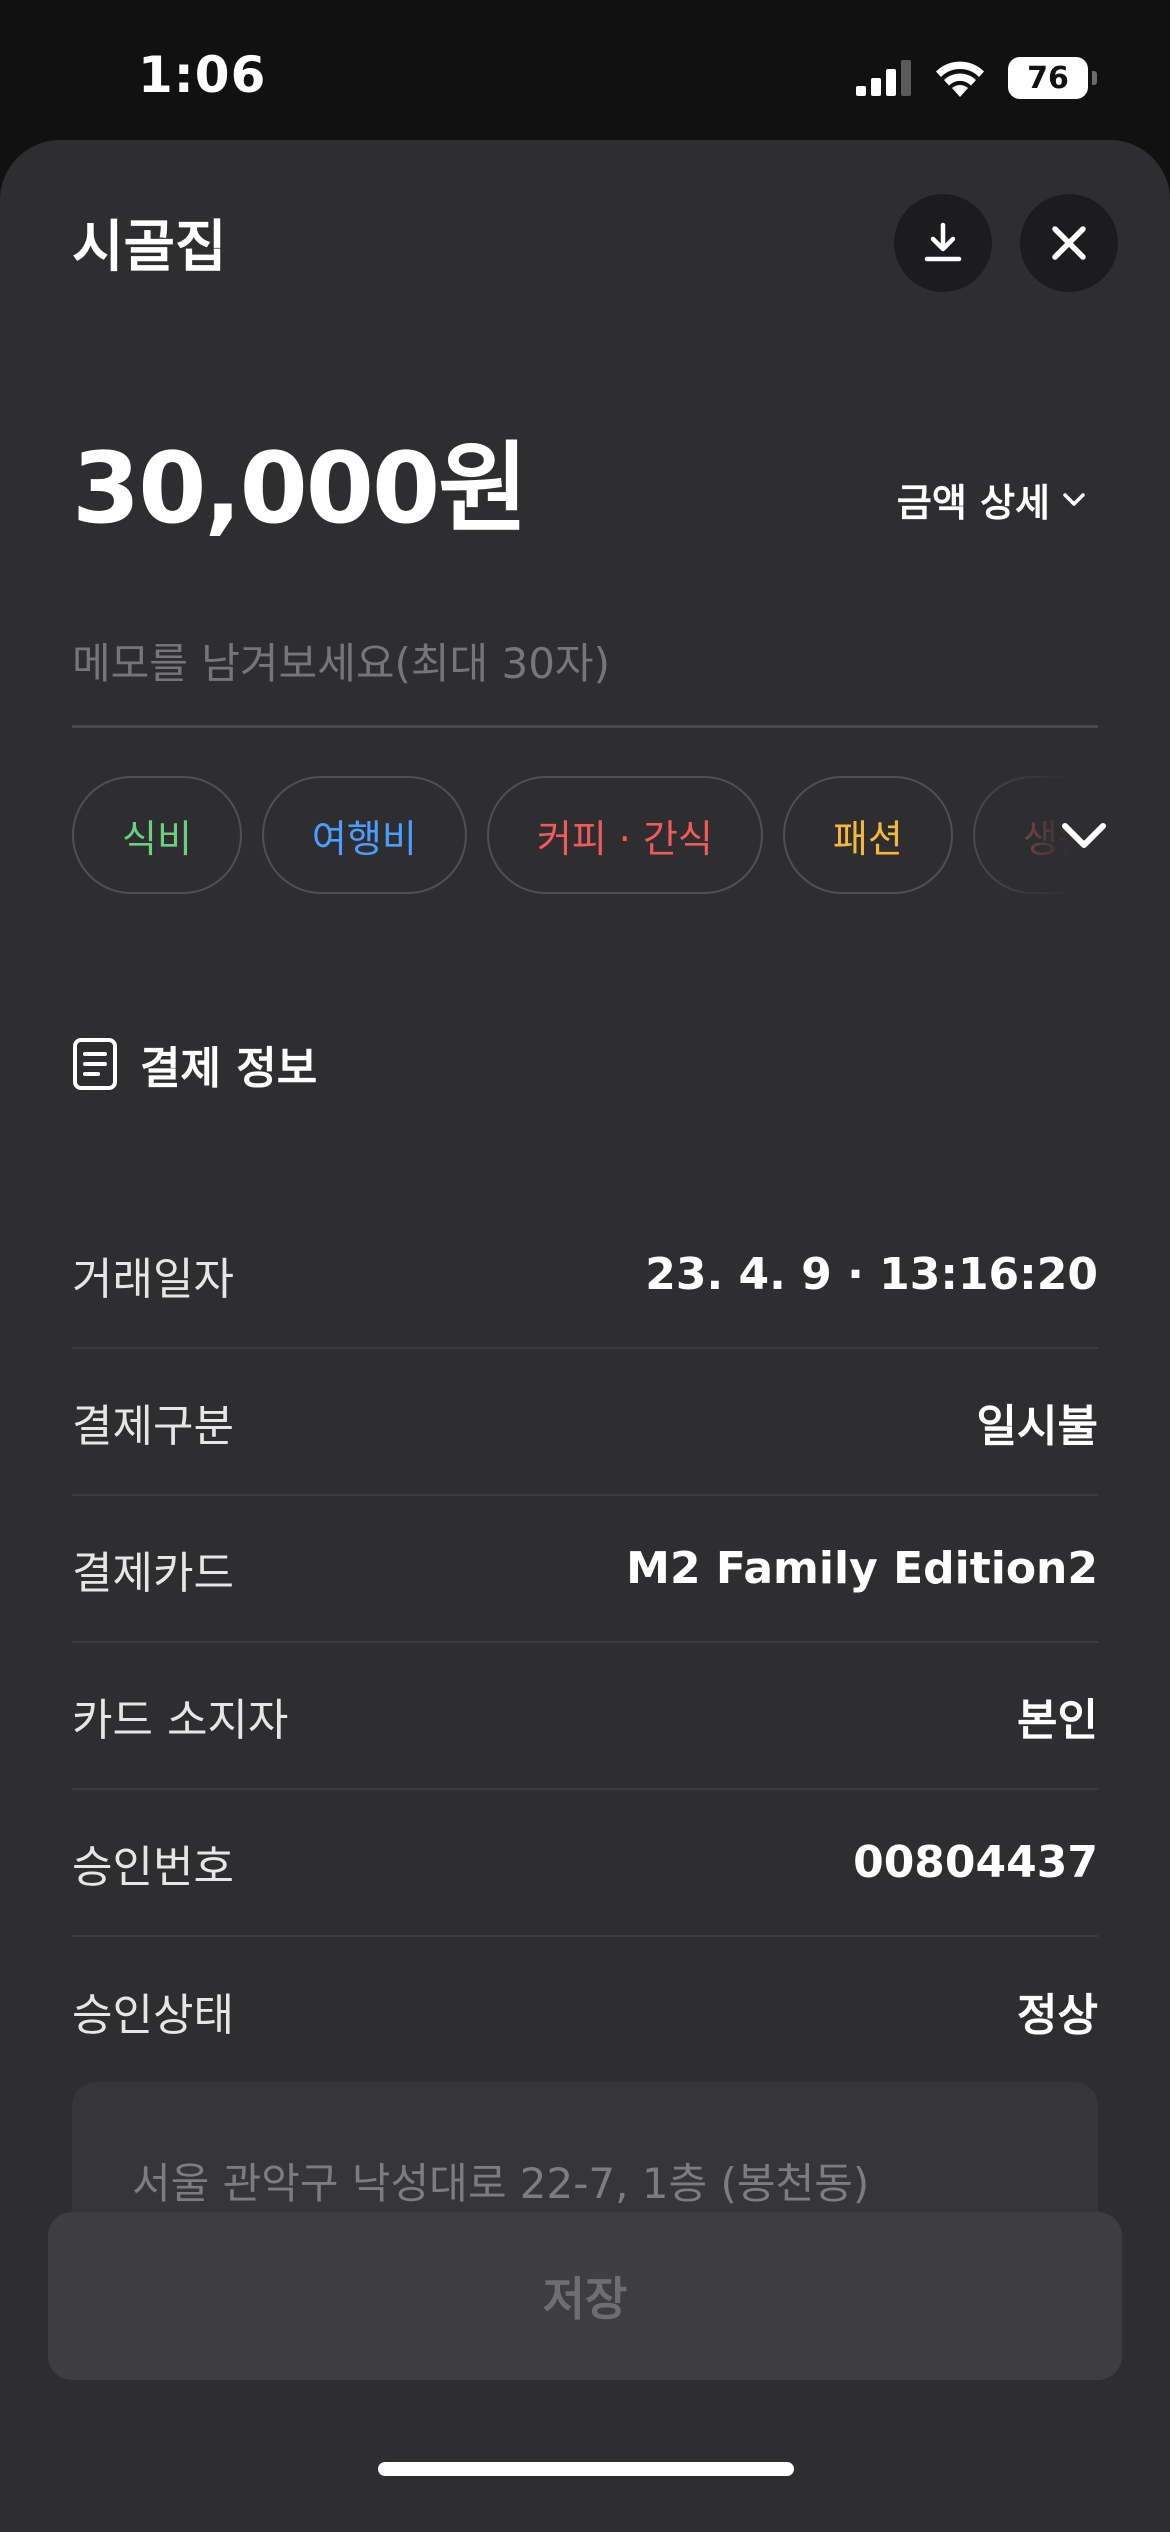 This screenshot has width=1170, height=2532. I want to click on category-expand-button, so click(1084, 836).